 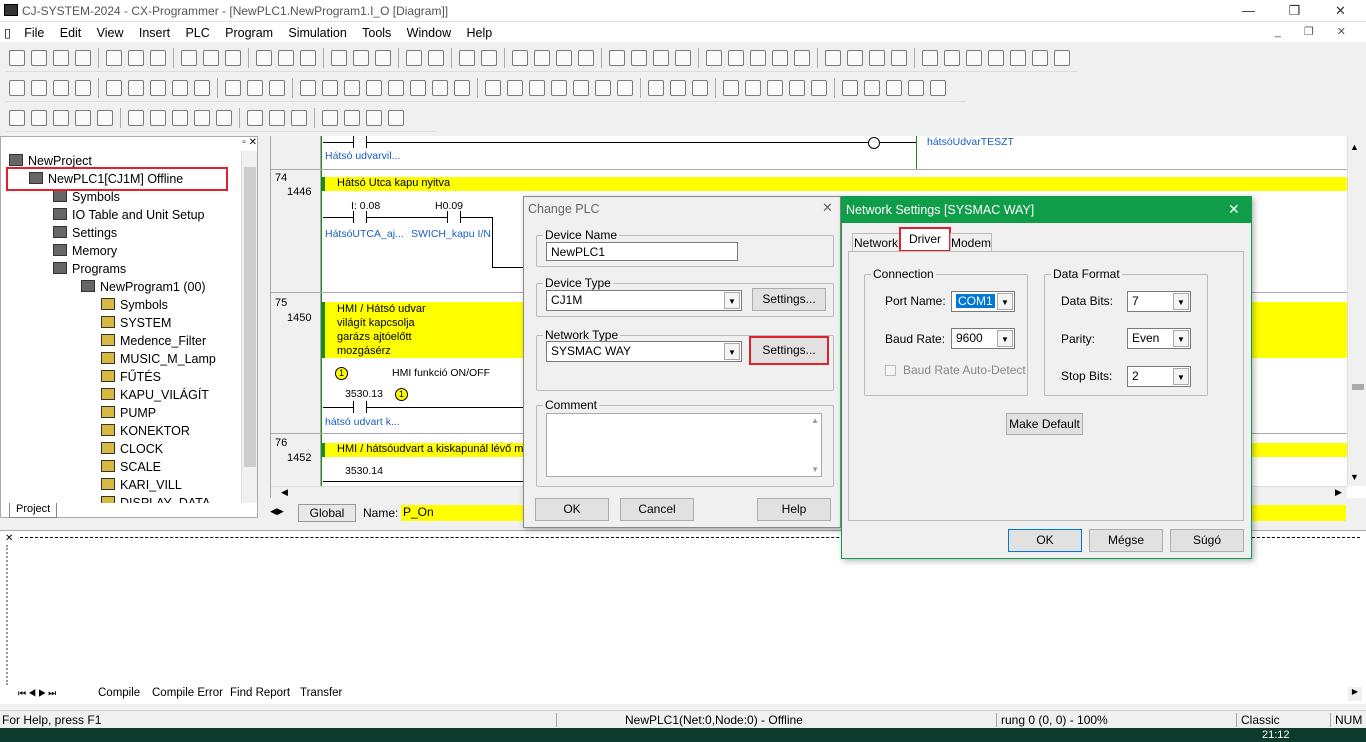 I want to click on output-close-icon: ✕, so click(x=9, y=538).